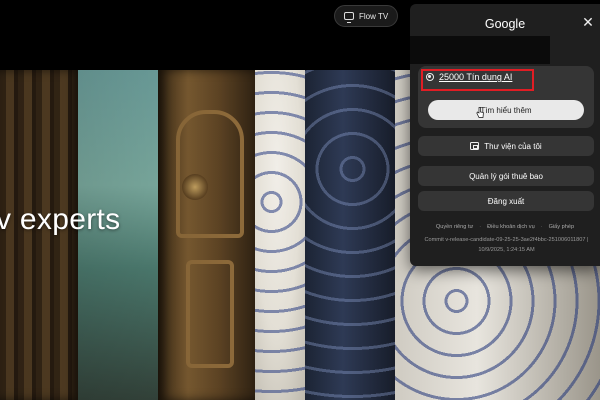 The width and height of the screenshot is (600, 400). What do you see at coordinates (480, 112) in the screenshot?
I see `hand-cursor-icon` at bounding box center [480, 112].